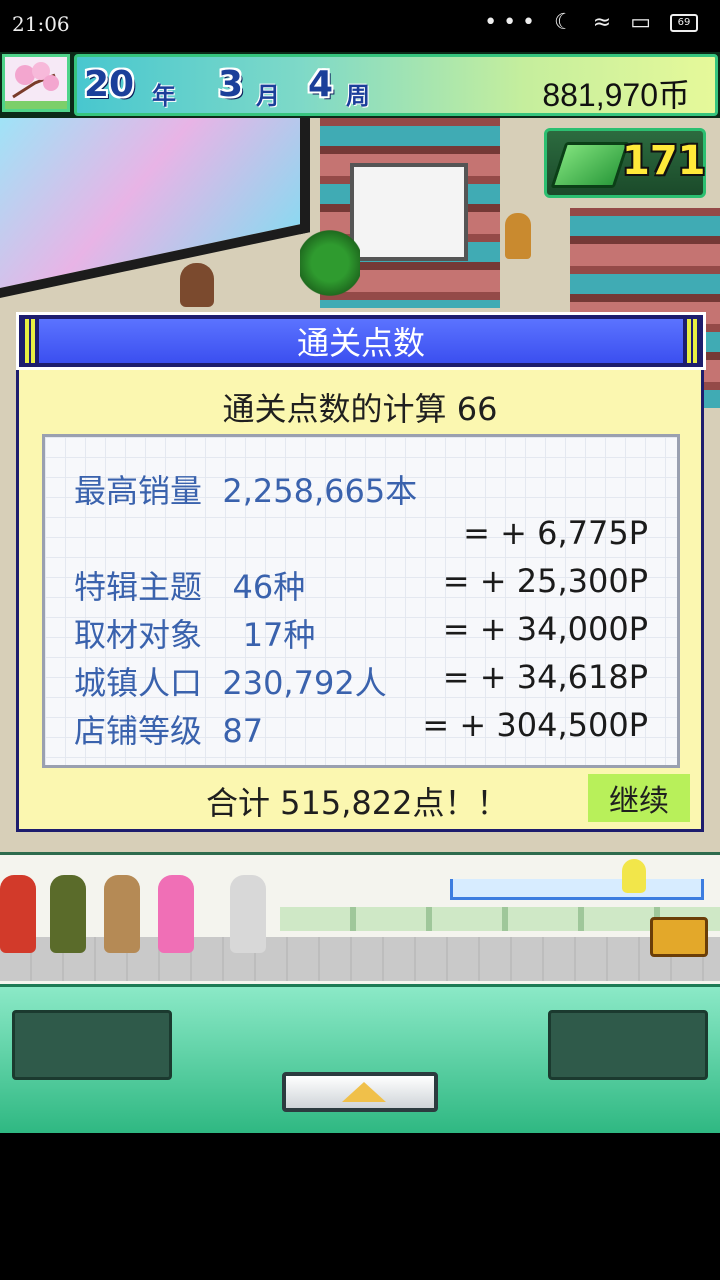 The height and width of the screenshot is (1280, 720). What do you see at coordinates (513, 22) in the screenshot?
I see `more-dots-icon: •••` at bounding box center [513, 22].